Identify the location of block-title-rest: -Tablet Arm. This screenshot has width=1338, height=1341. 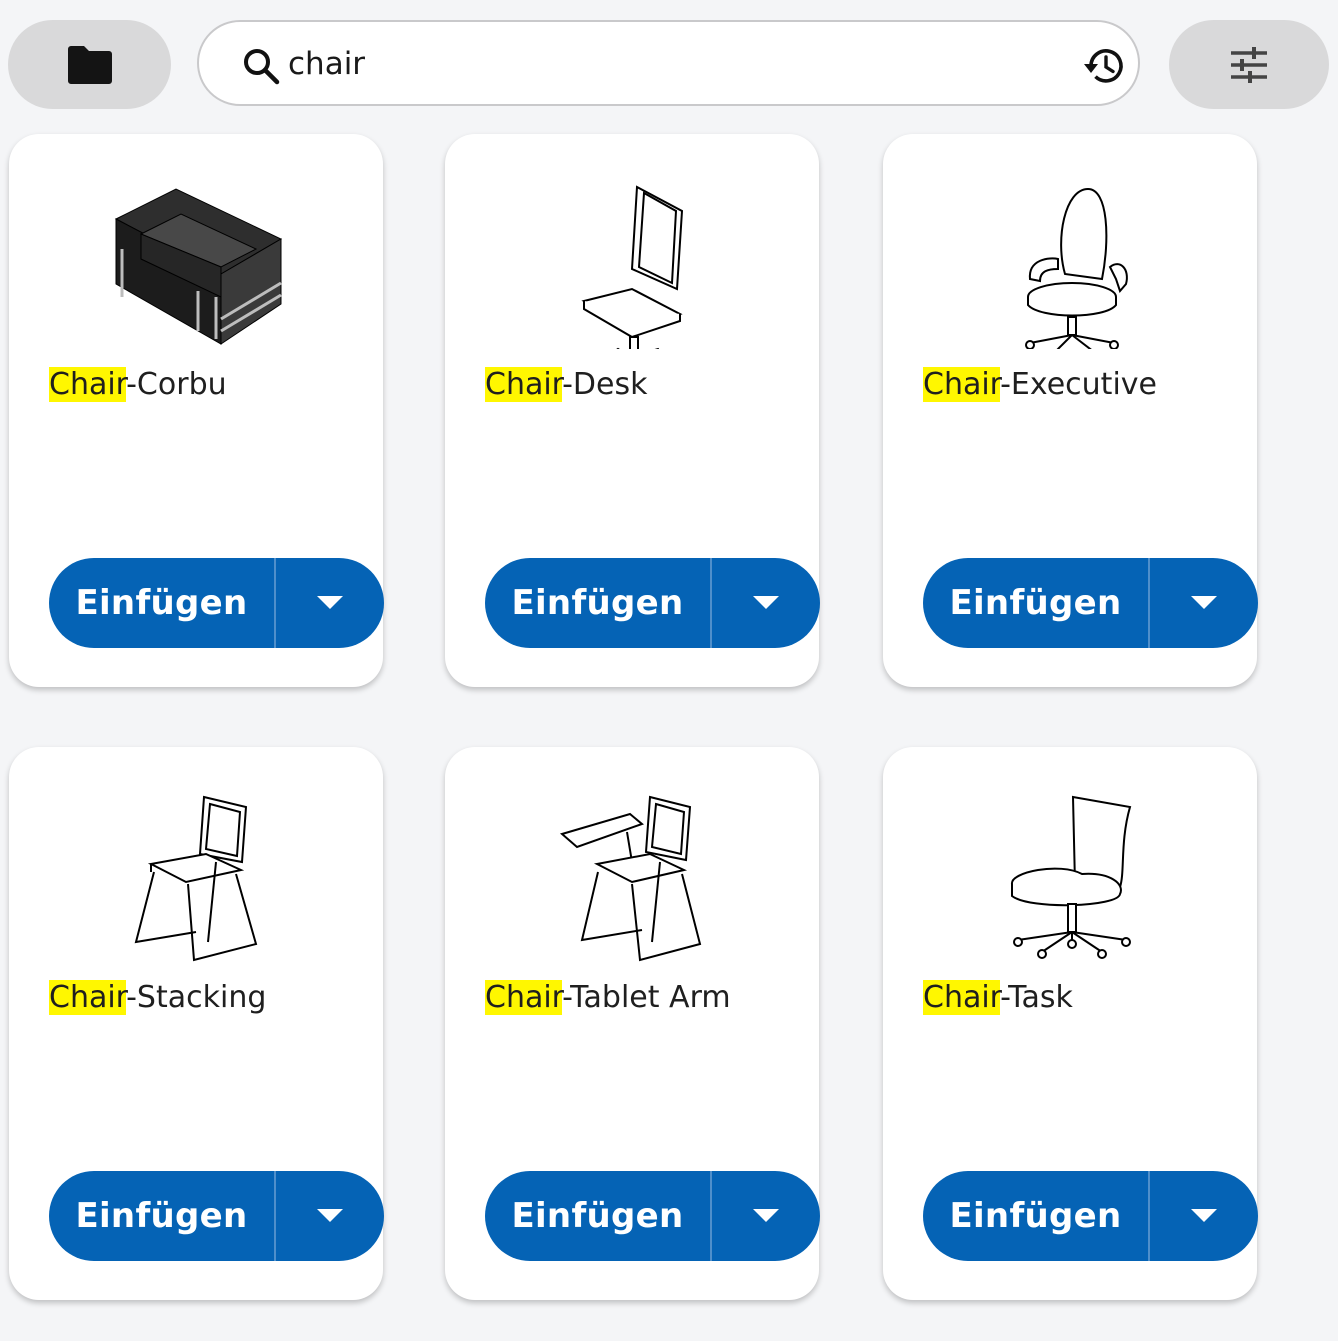
(646, 997).